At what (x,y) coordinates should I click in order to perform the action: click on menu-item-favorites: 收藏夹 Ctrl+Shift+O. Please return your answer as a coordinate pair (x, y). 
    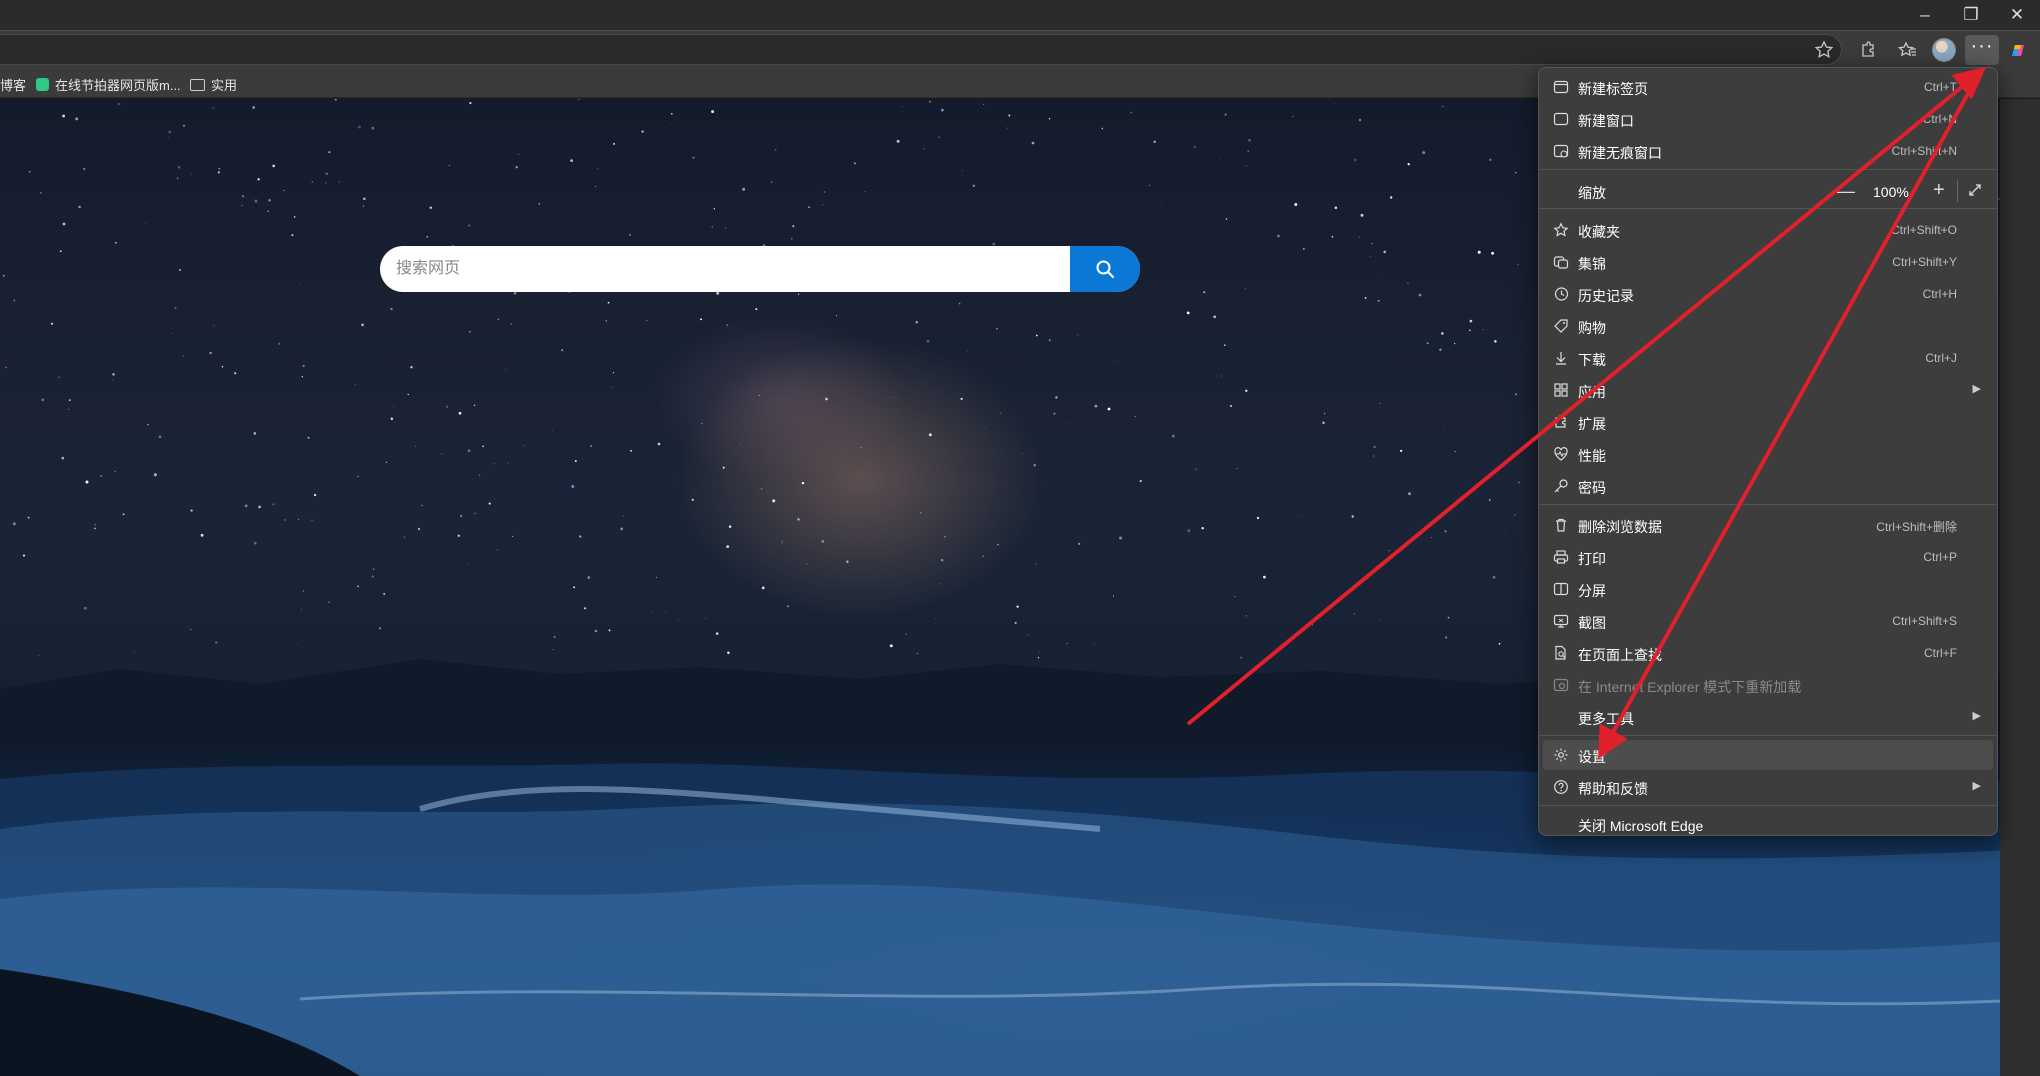
    Looking at the image, I should click on (1768, 230).